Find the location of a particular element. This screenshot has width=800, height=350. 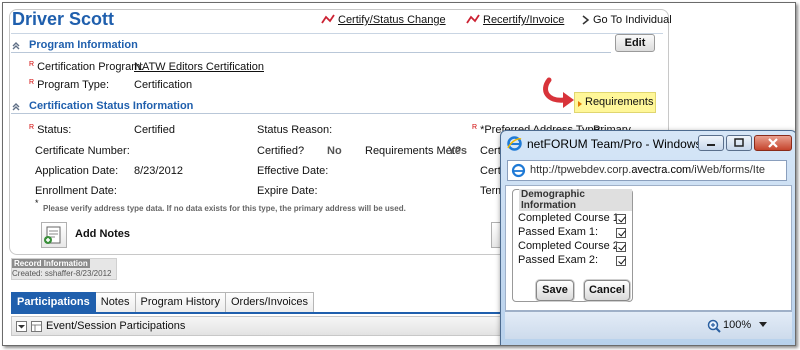

cert-status-header: Certification Status Information is located at coordinates (102, 106).